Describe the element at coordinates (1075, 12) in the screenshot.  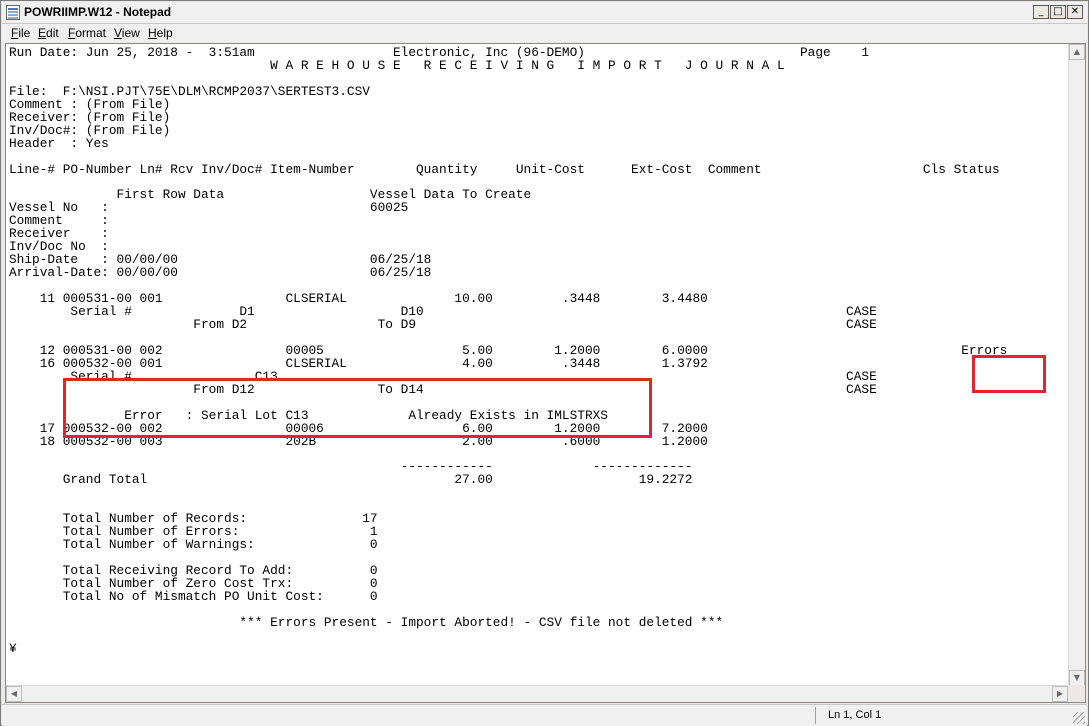
I see `close-button: ✕` at that location.